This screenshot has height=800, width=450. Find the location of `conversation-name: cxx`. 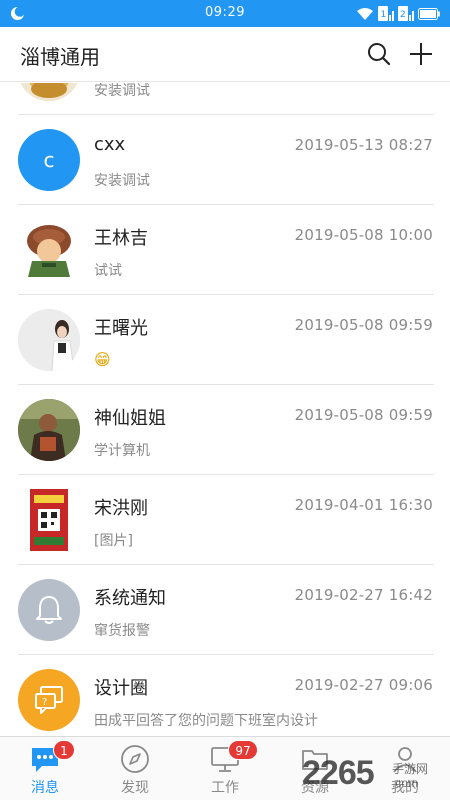

conversation-name: cxx is located at coordinates (110, 144).